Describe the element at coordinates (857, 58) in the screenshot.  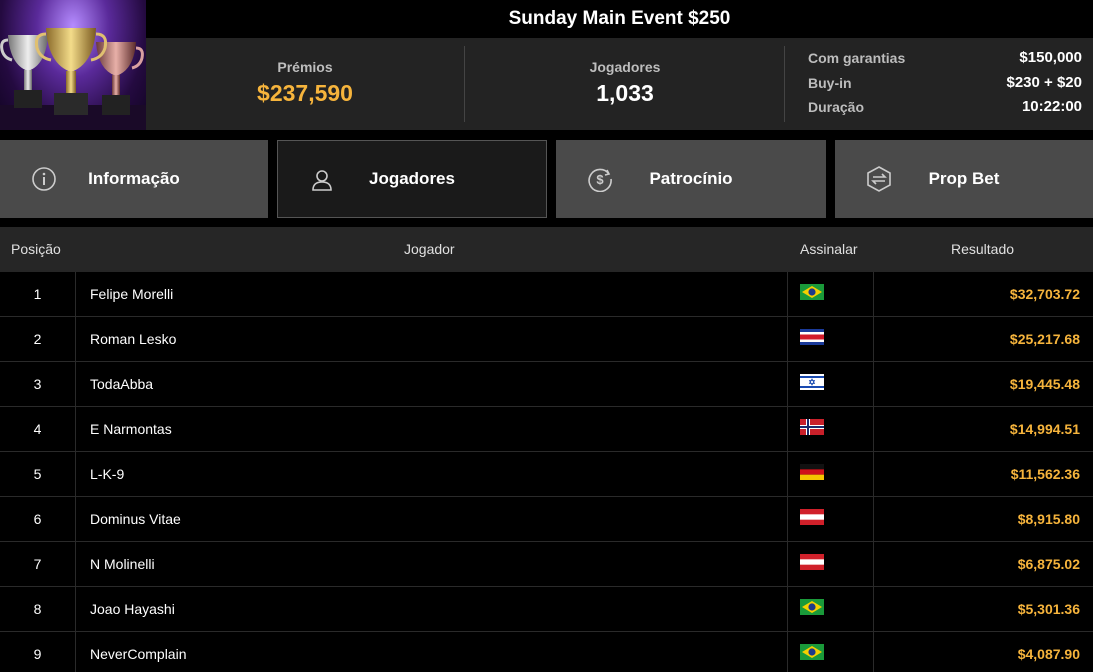
I see `detail-key: Com garantias` at that location.